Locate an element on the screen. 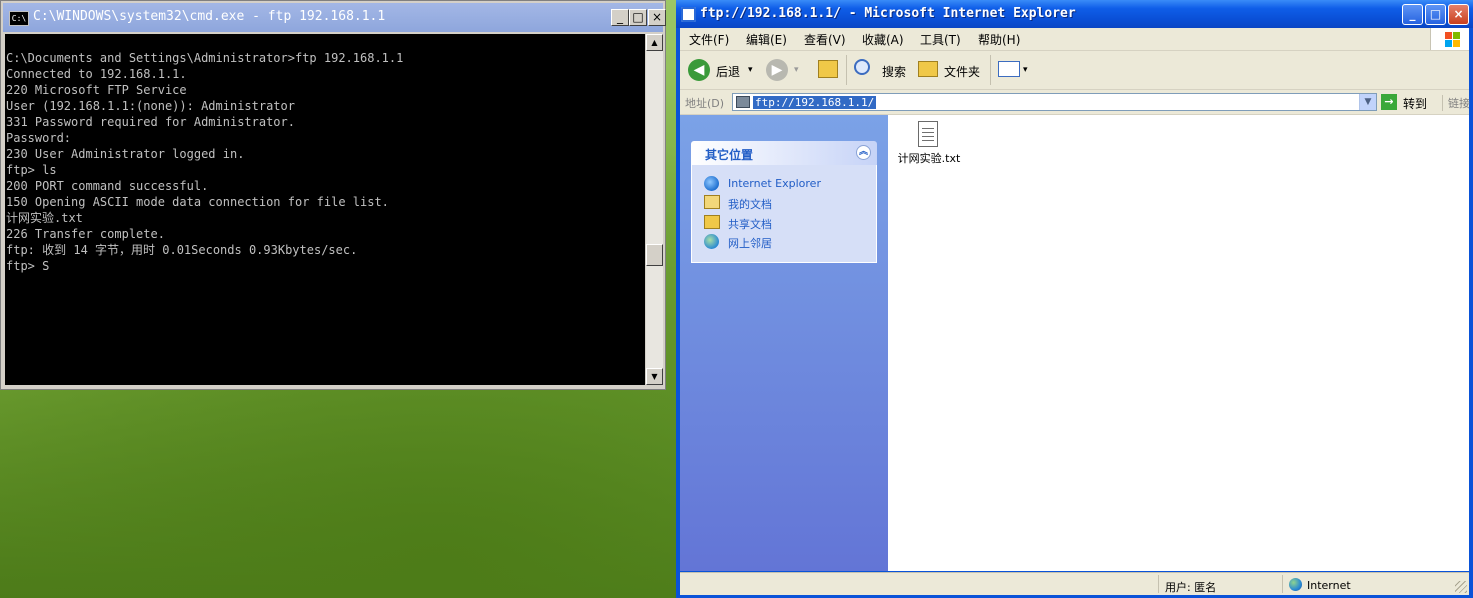 The image size is (1473, 598). views-button: ▾ is located at coordinates (1014, 70).